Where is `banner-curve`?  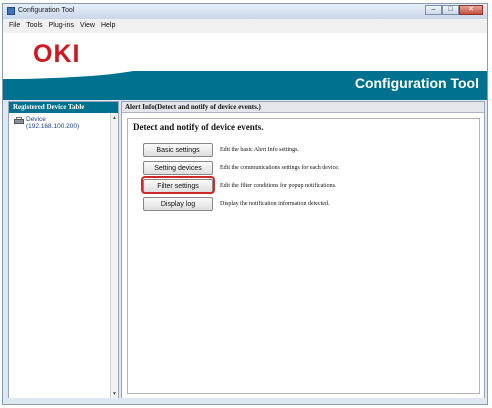
banner-curve is located at coordinates (78, 71).